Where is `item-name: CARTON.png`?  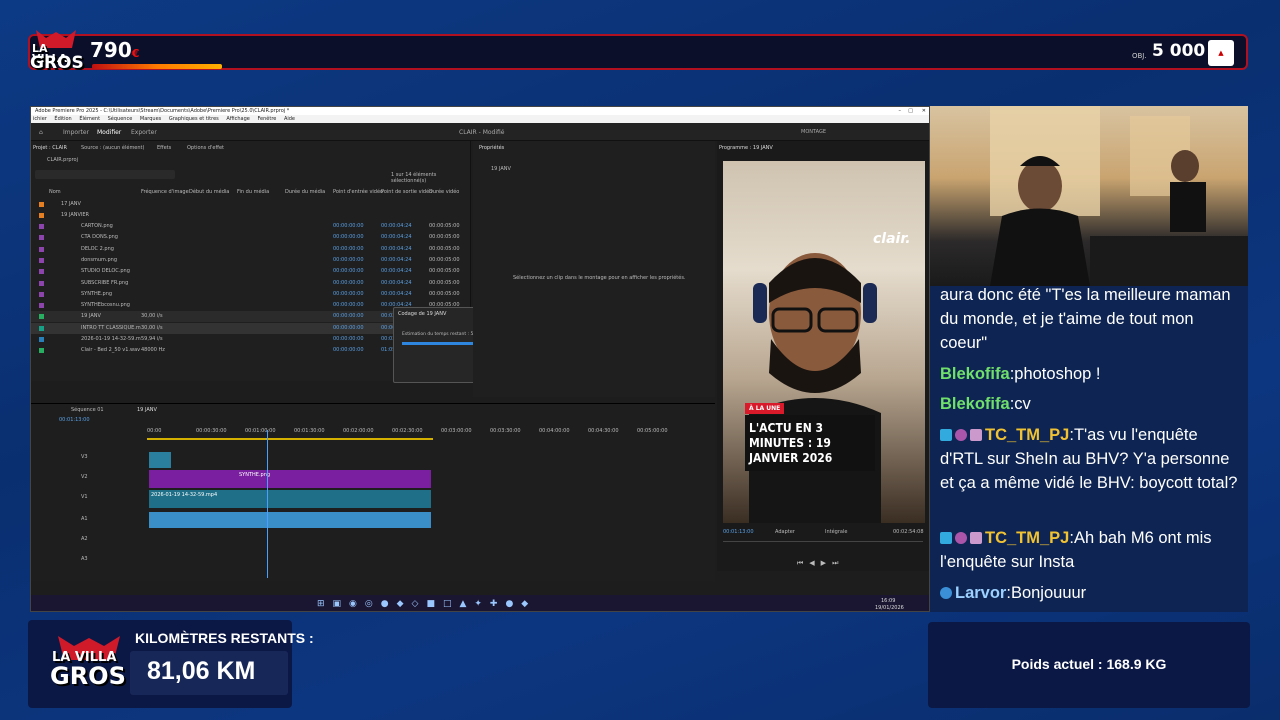
item-name: CARTON.png is located at coordinates (97, 226).